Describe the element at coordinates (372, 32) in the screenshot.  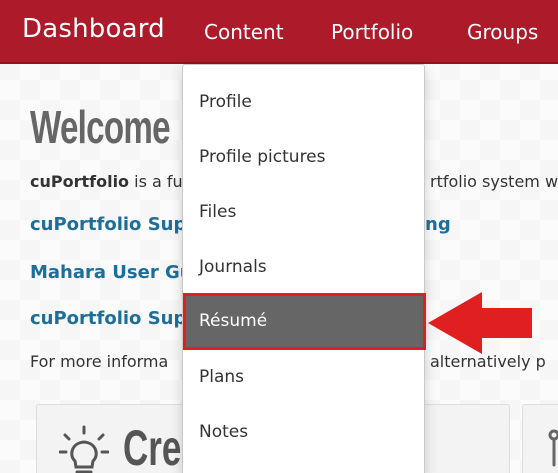
I see `nav-portfolio-link: Portfolio` at that location.